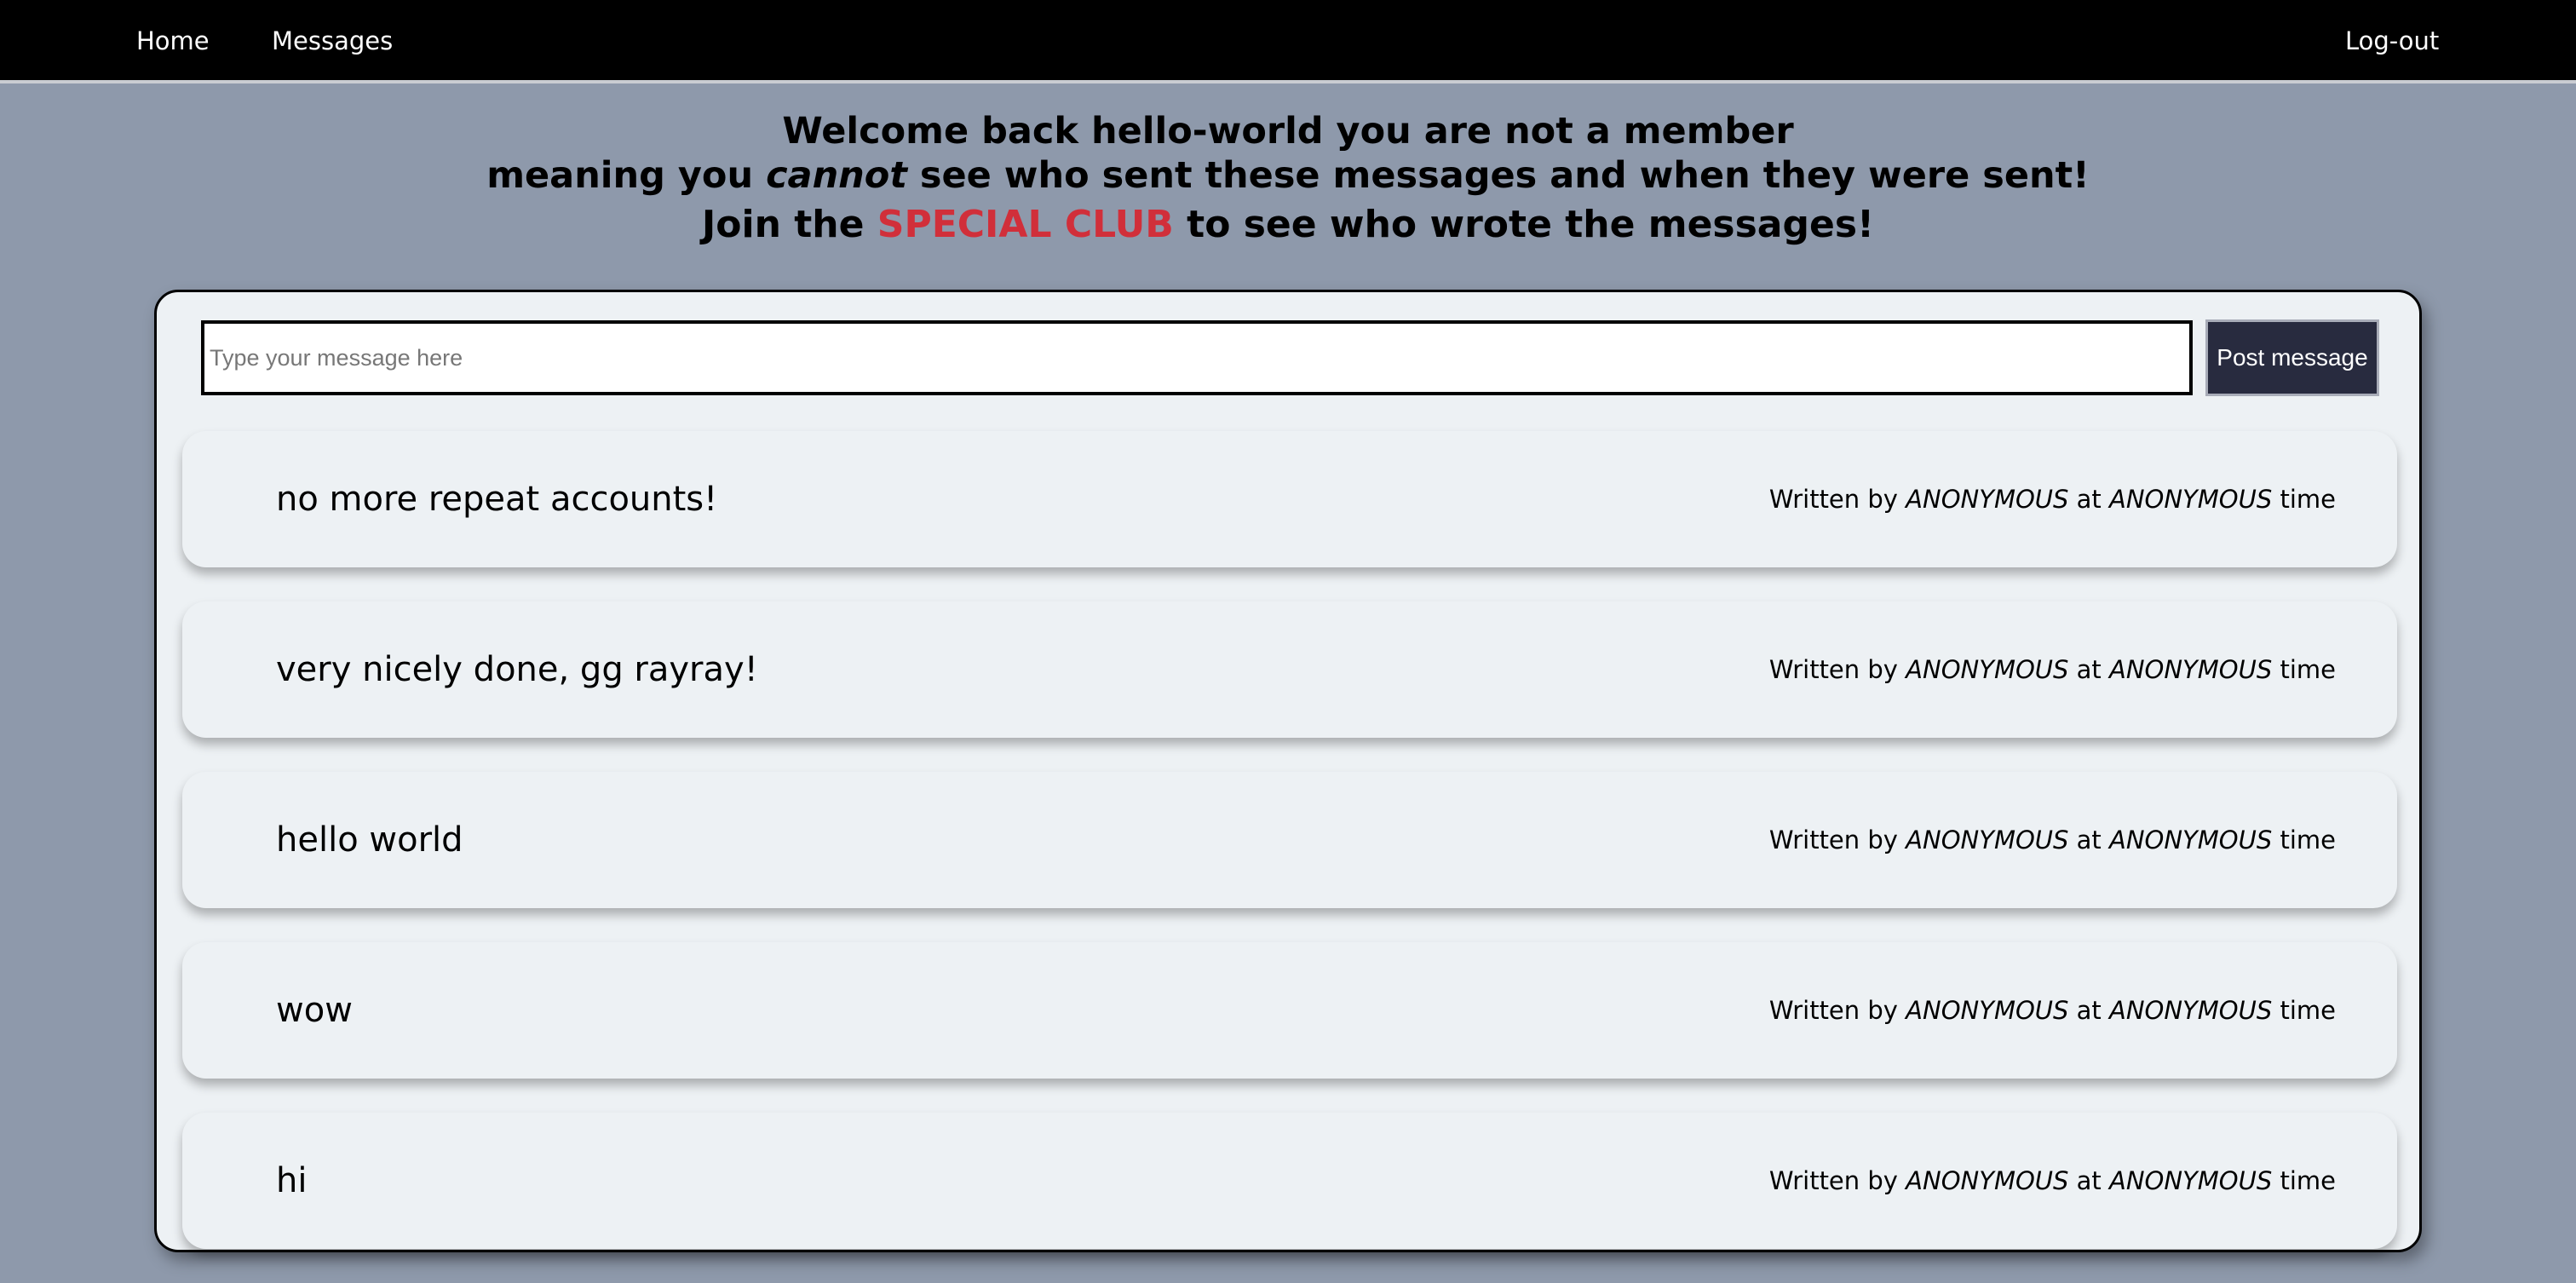 The height and width of the screenshot is (1283, 2576). I want to click on join-suffix: to see who wrote the messages!, so click(1524, 224).